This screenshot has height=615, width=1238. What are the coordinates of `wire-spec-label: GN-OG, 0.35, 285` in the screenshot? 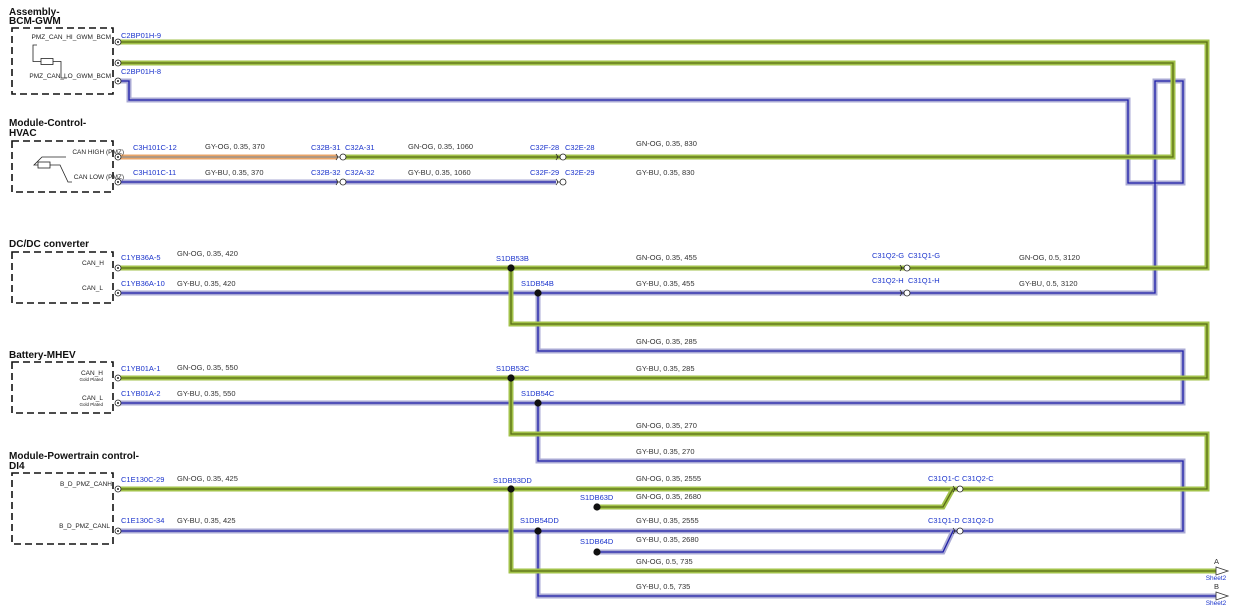 It's located at (666, 341).